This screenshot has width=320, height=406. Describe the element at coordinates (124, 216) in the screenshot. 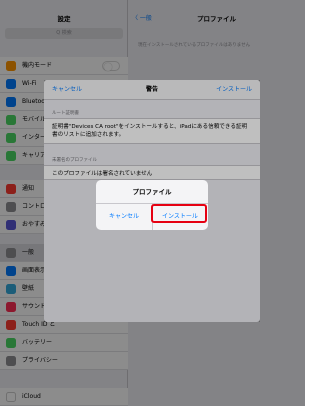

I see `alert-cancel-button: キャンセル` at that location.